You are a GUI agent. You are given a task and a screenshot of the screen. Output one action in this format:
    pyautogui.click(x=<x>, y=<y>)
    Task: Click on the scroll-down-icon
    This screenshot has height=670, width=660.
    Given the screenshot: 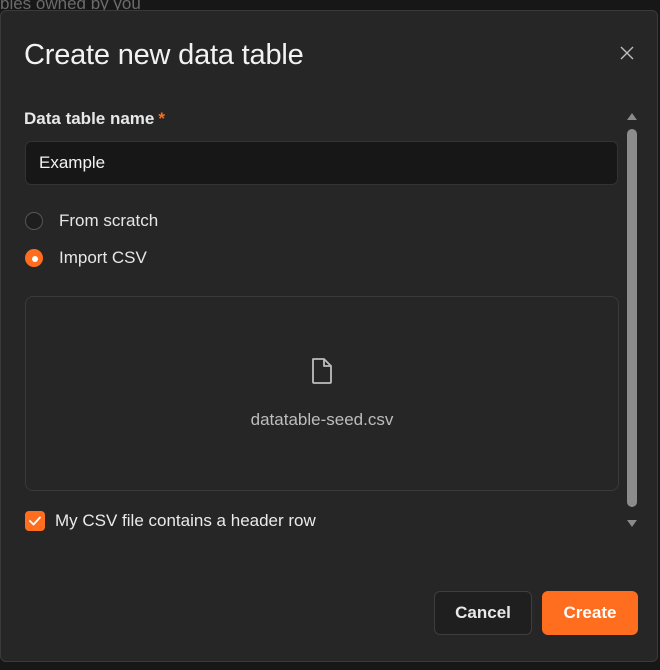 What is the action you would take?
    pyautogui.click(x=632, y=523)
    